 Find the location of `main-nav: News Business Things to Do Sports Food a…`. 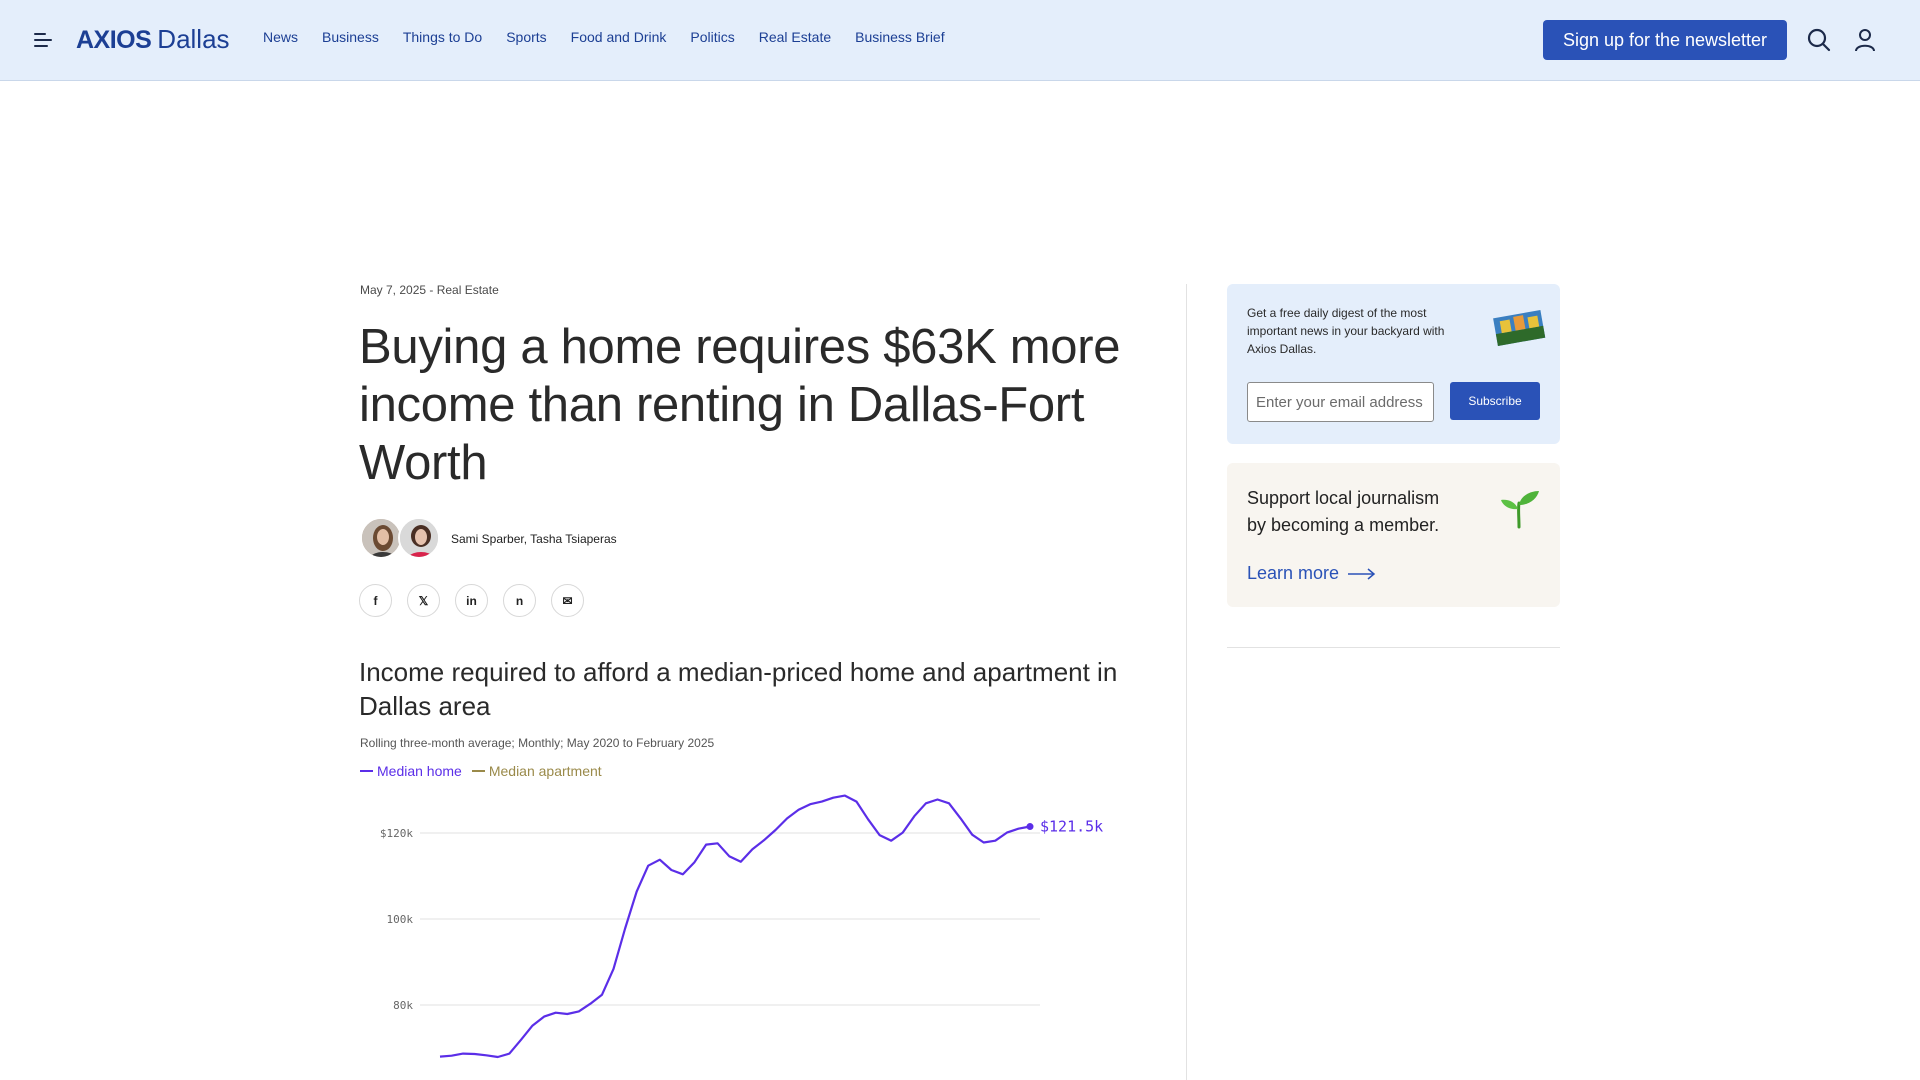

main-nav: News Business Things to Do Sports Food a… is located at coordinates (616, 37).